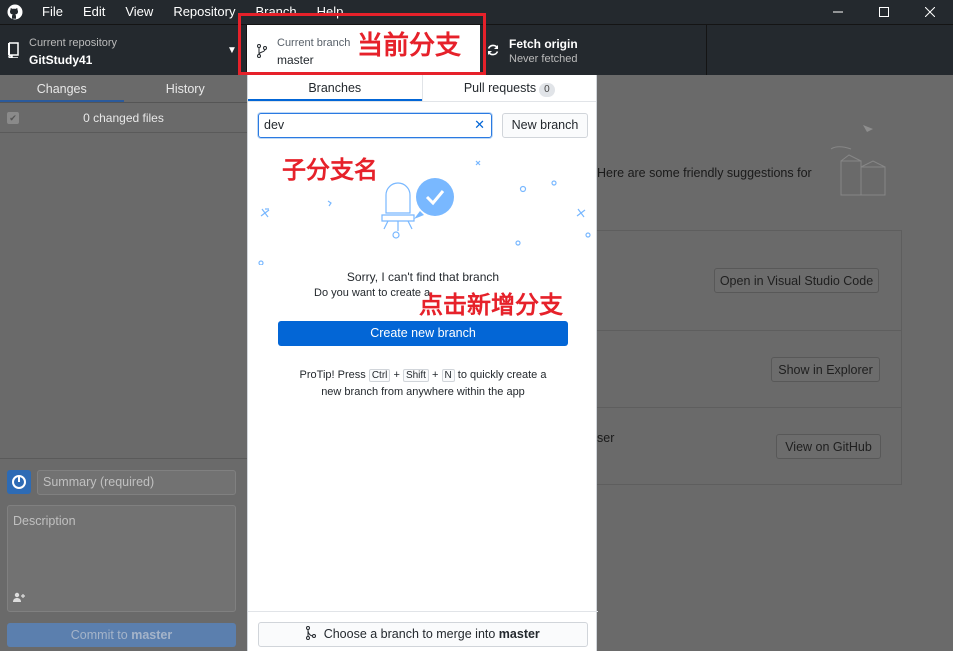 This screenshot has height=651, width=953. What do you see at coordinates (330, 170) in the screenshot?
I see `annotation-sub-branch-name: 子分支名` at bounding box center [330, 170].